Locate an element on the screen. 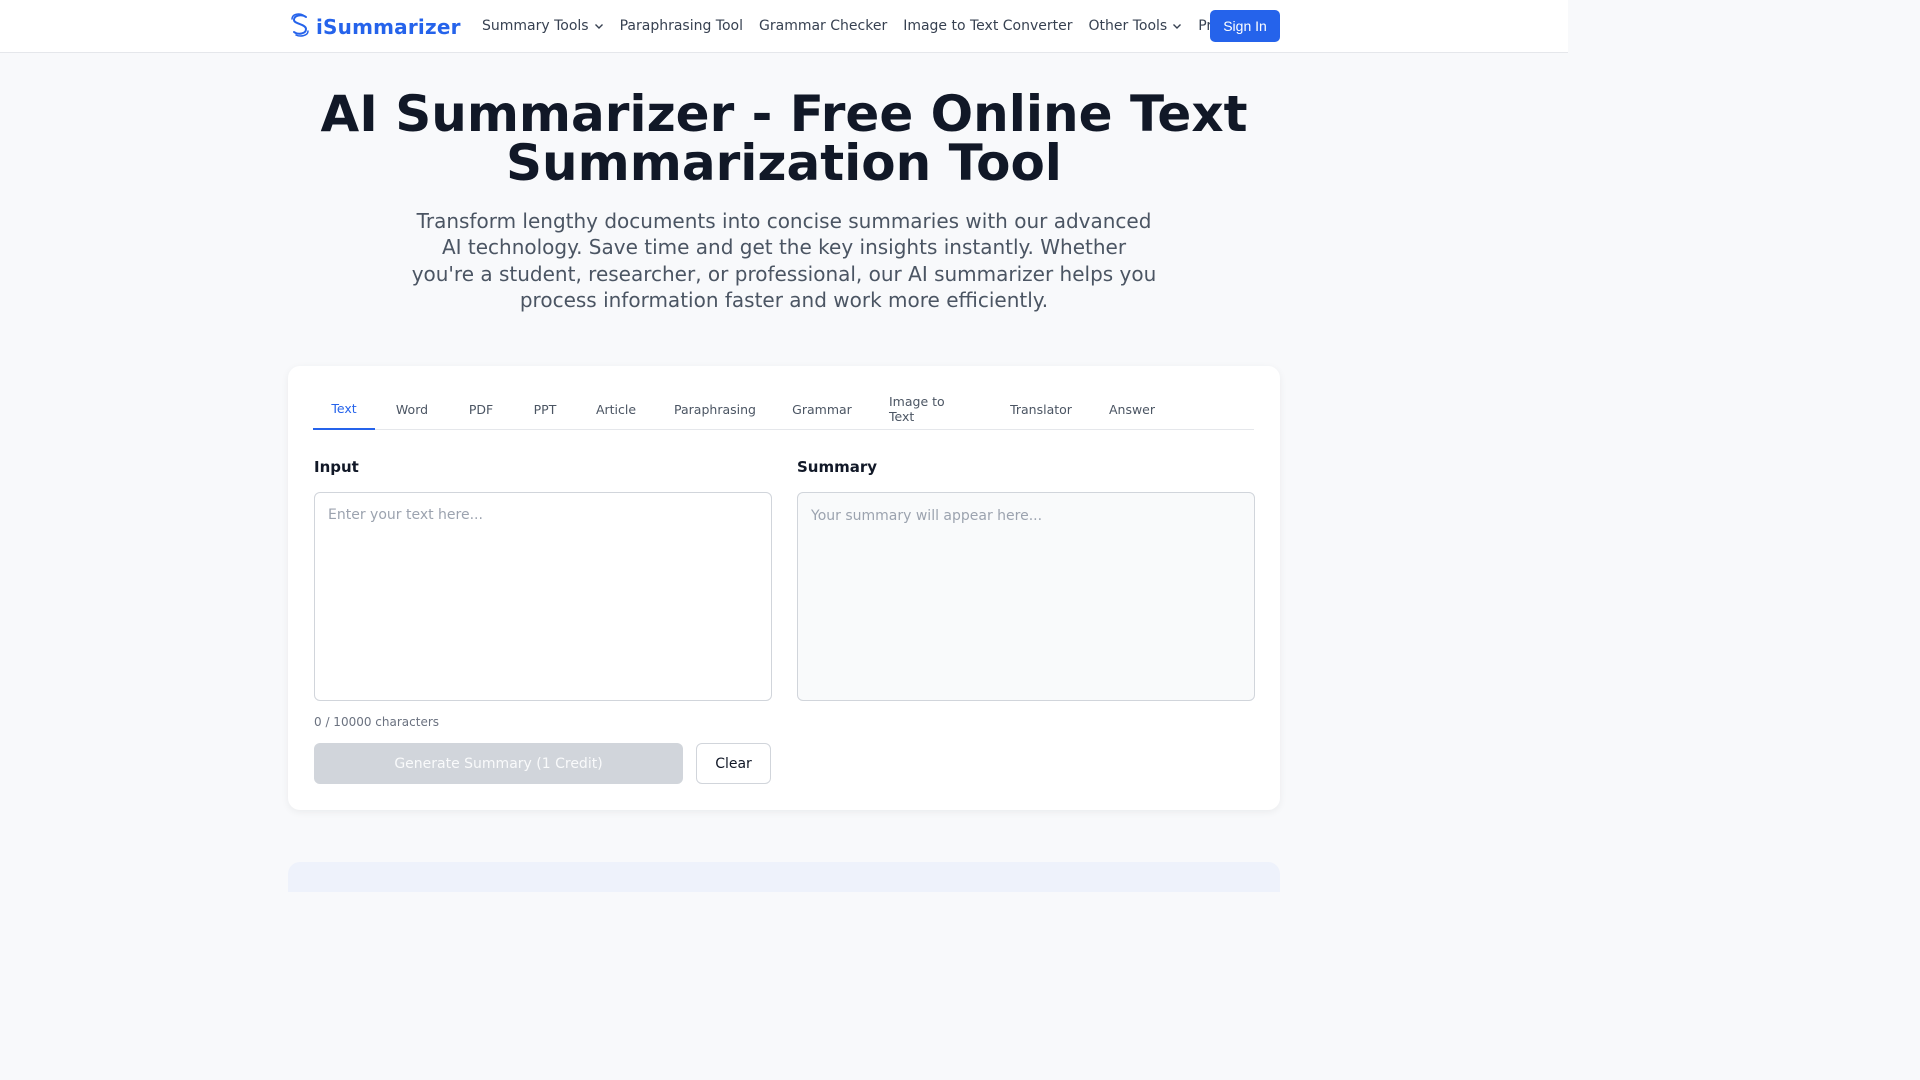  tab-word: Word is located at coordinates (412, 409).